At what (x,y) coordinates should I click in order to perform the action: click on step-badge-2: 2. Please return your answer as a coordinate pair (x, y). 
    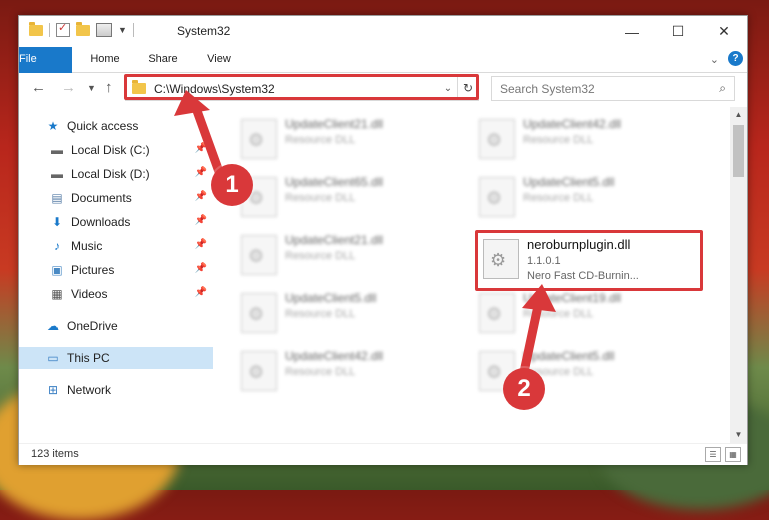
    Looking at the image, I should click on (524, 389).